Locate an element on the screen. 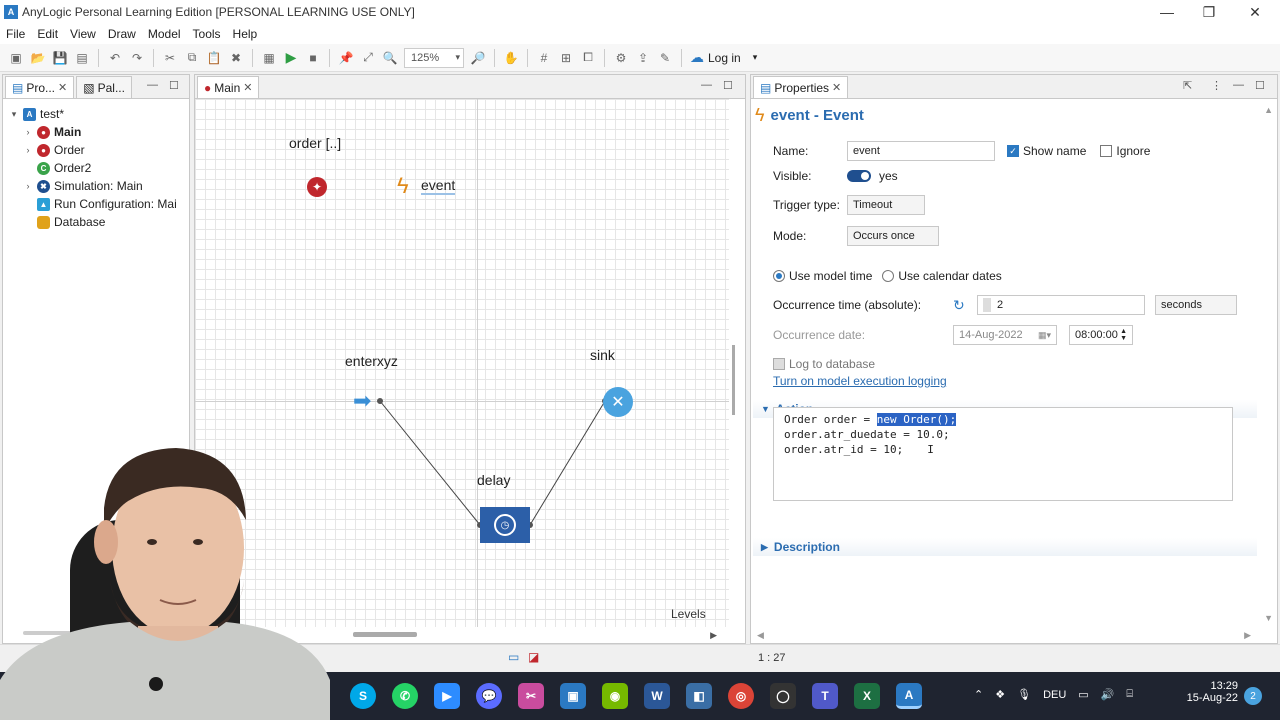  trigger-type-combo: Timeout is located at coordinates (886, 205).